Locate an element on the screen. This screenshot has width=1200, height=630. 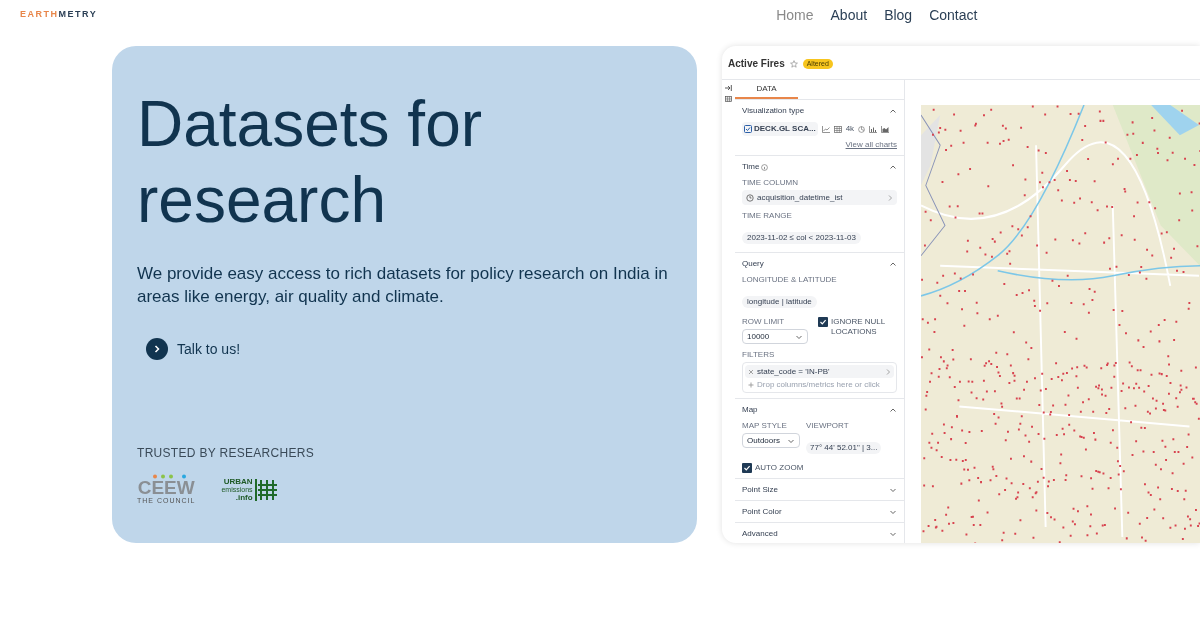
data-tab: DATA is located at coordinates (766, 89).